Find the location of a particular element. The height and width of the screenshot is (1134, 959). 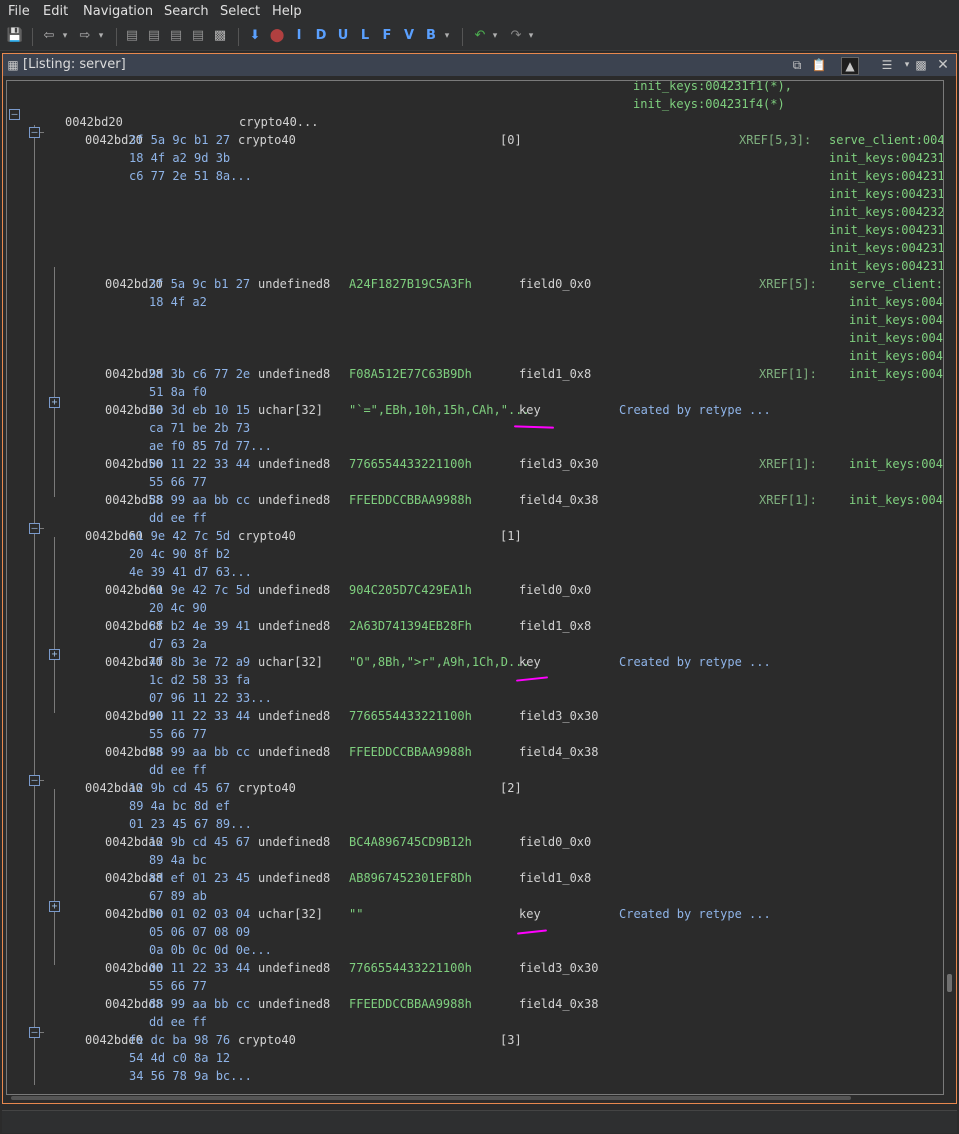

listing-row: 55 66 77 is located at coordinates (475, 986).